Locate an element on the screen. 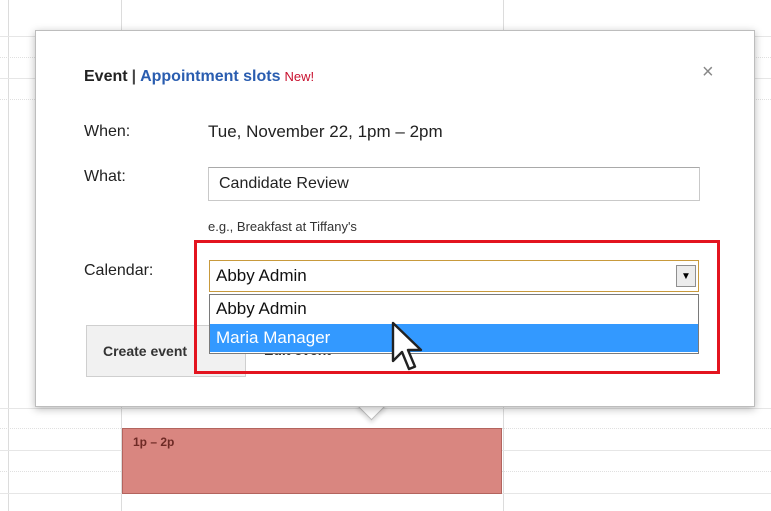  popup-header: Event | Appointment slots New! is located at coordinates (199, 77).